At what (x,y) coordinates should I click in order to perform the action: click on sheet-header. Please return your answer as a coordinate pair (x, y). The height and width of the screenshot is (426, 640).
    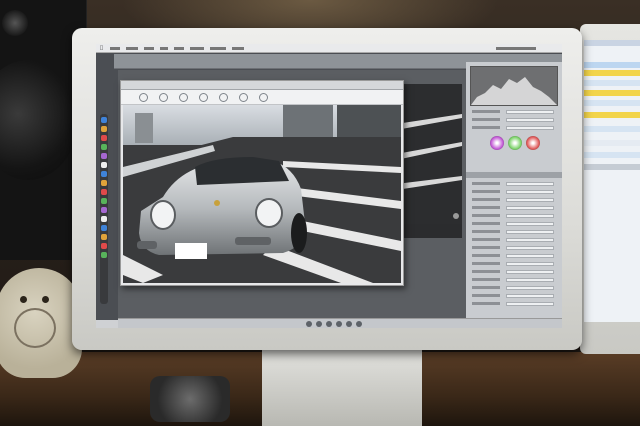
    Looking at the image, I should click on (612, 43).